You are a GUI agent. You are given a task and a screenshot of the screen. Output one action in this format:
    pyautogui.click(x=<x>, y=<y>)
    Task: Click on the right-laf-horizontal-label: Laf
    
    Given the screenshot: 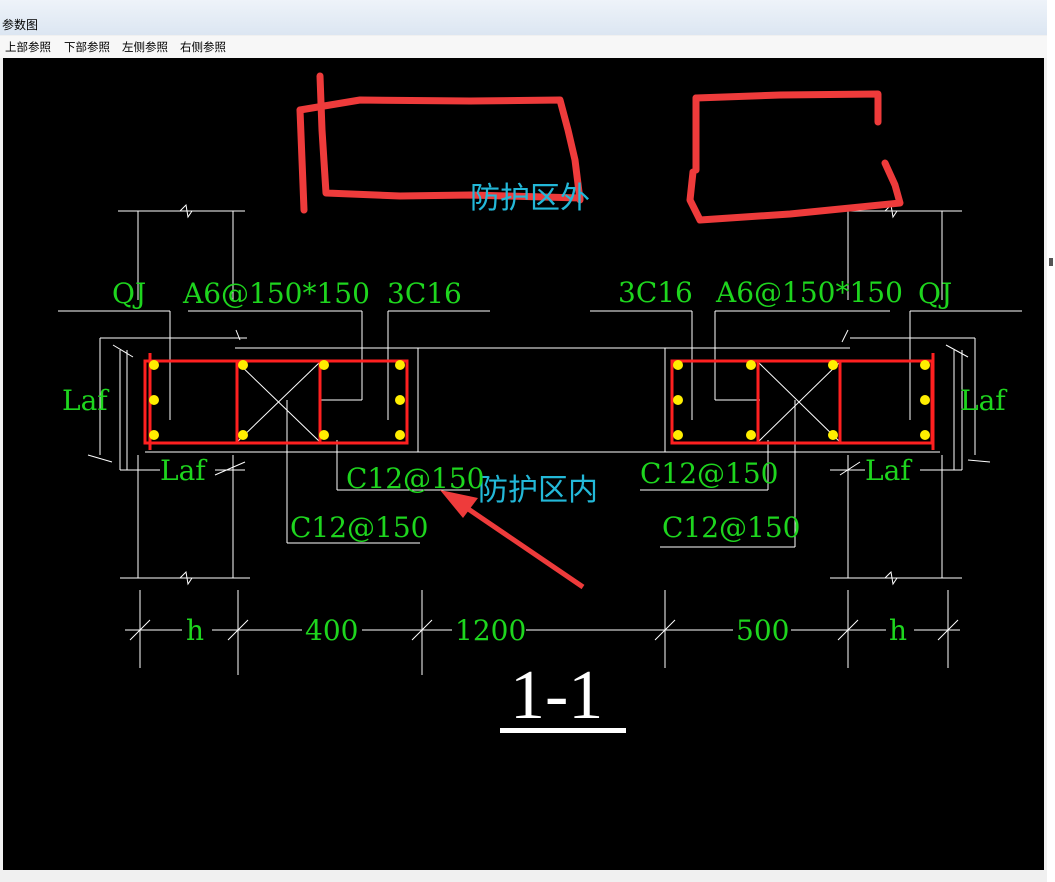 What is the action you would take?
    pyautogui.click(x=889, y=470)
    